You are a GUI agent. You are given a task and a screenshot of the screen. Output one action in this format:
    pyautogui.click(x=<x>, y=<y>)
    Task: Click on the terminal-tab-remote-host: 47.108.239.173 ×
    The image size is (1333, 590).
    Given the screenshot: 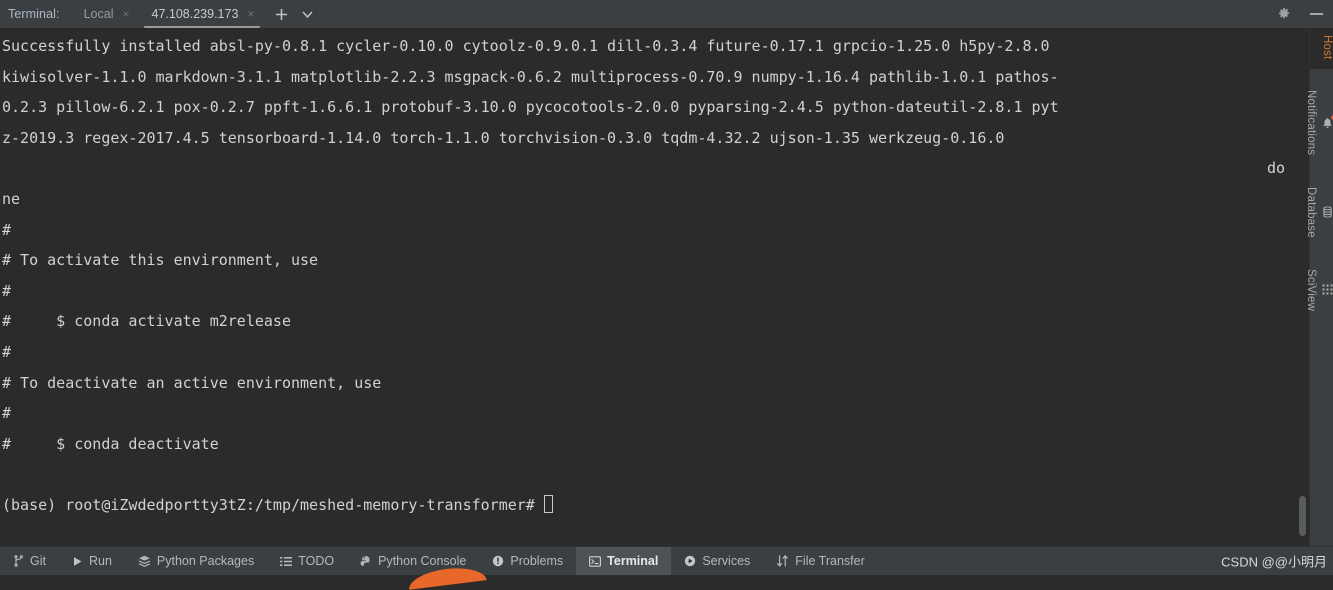 What is the action you would take?
    pyautogui.click(x=202, y=14)
    